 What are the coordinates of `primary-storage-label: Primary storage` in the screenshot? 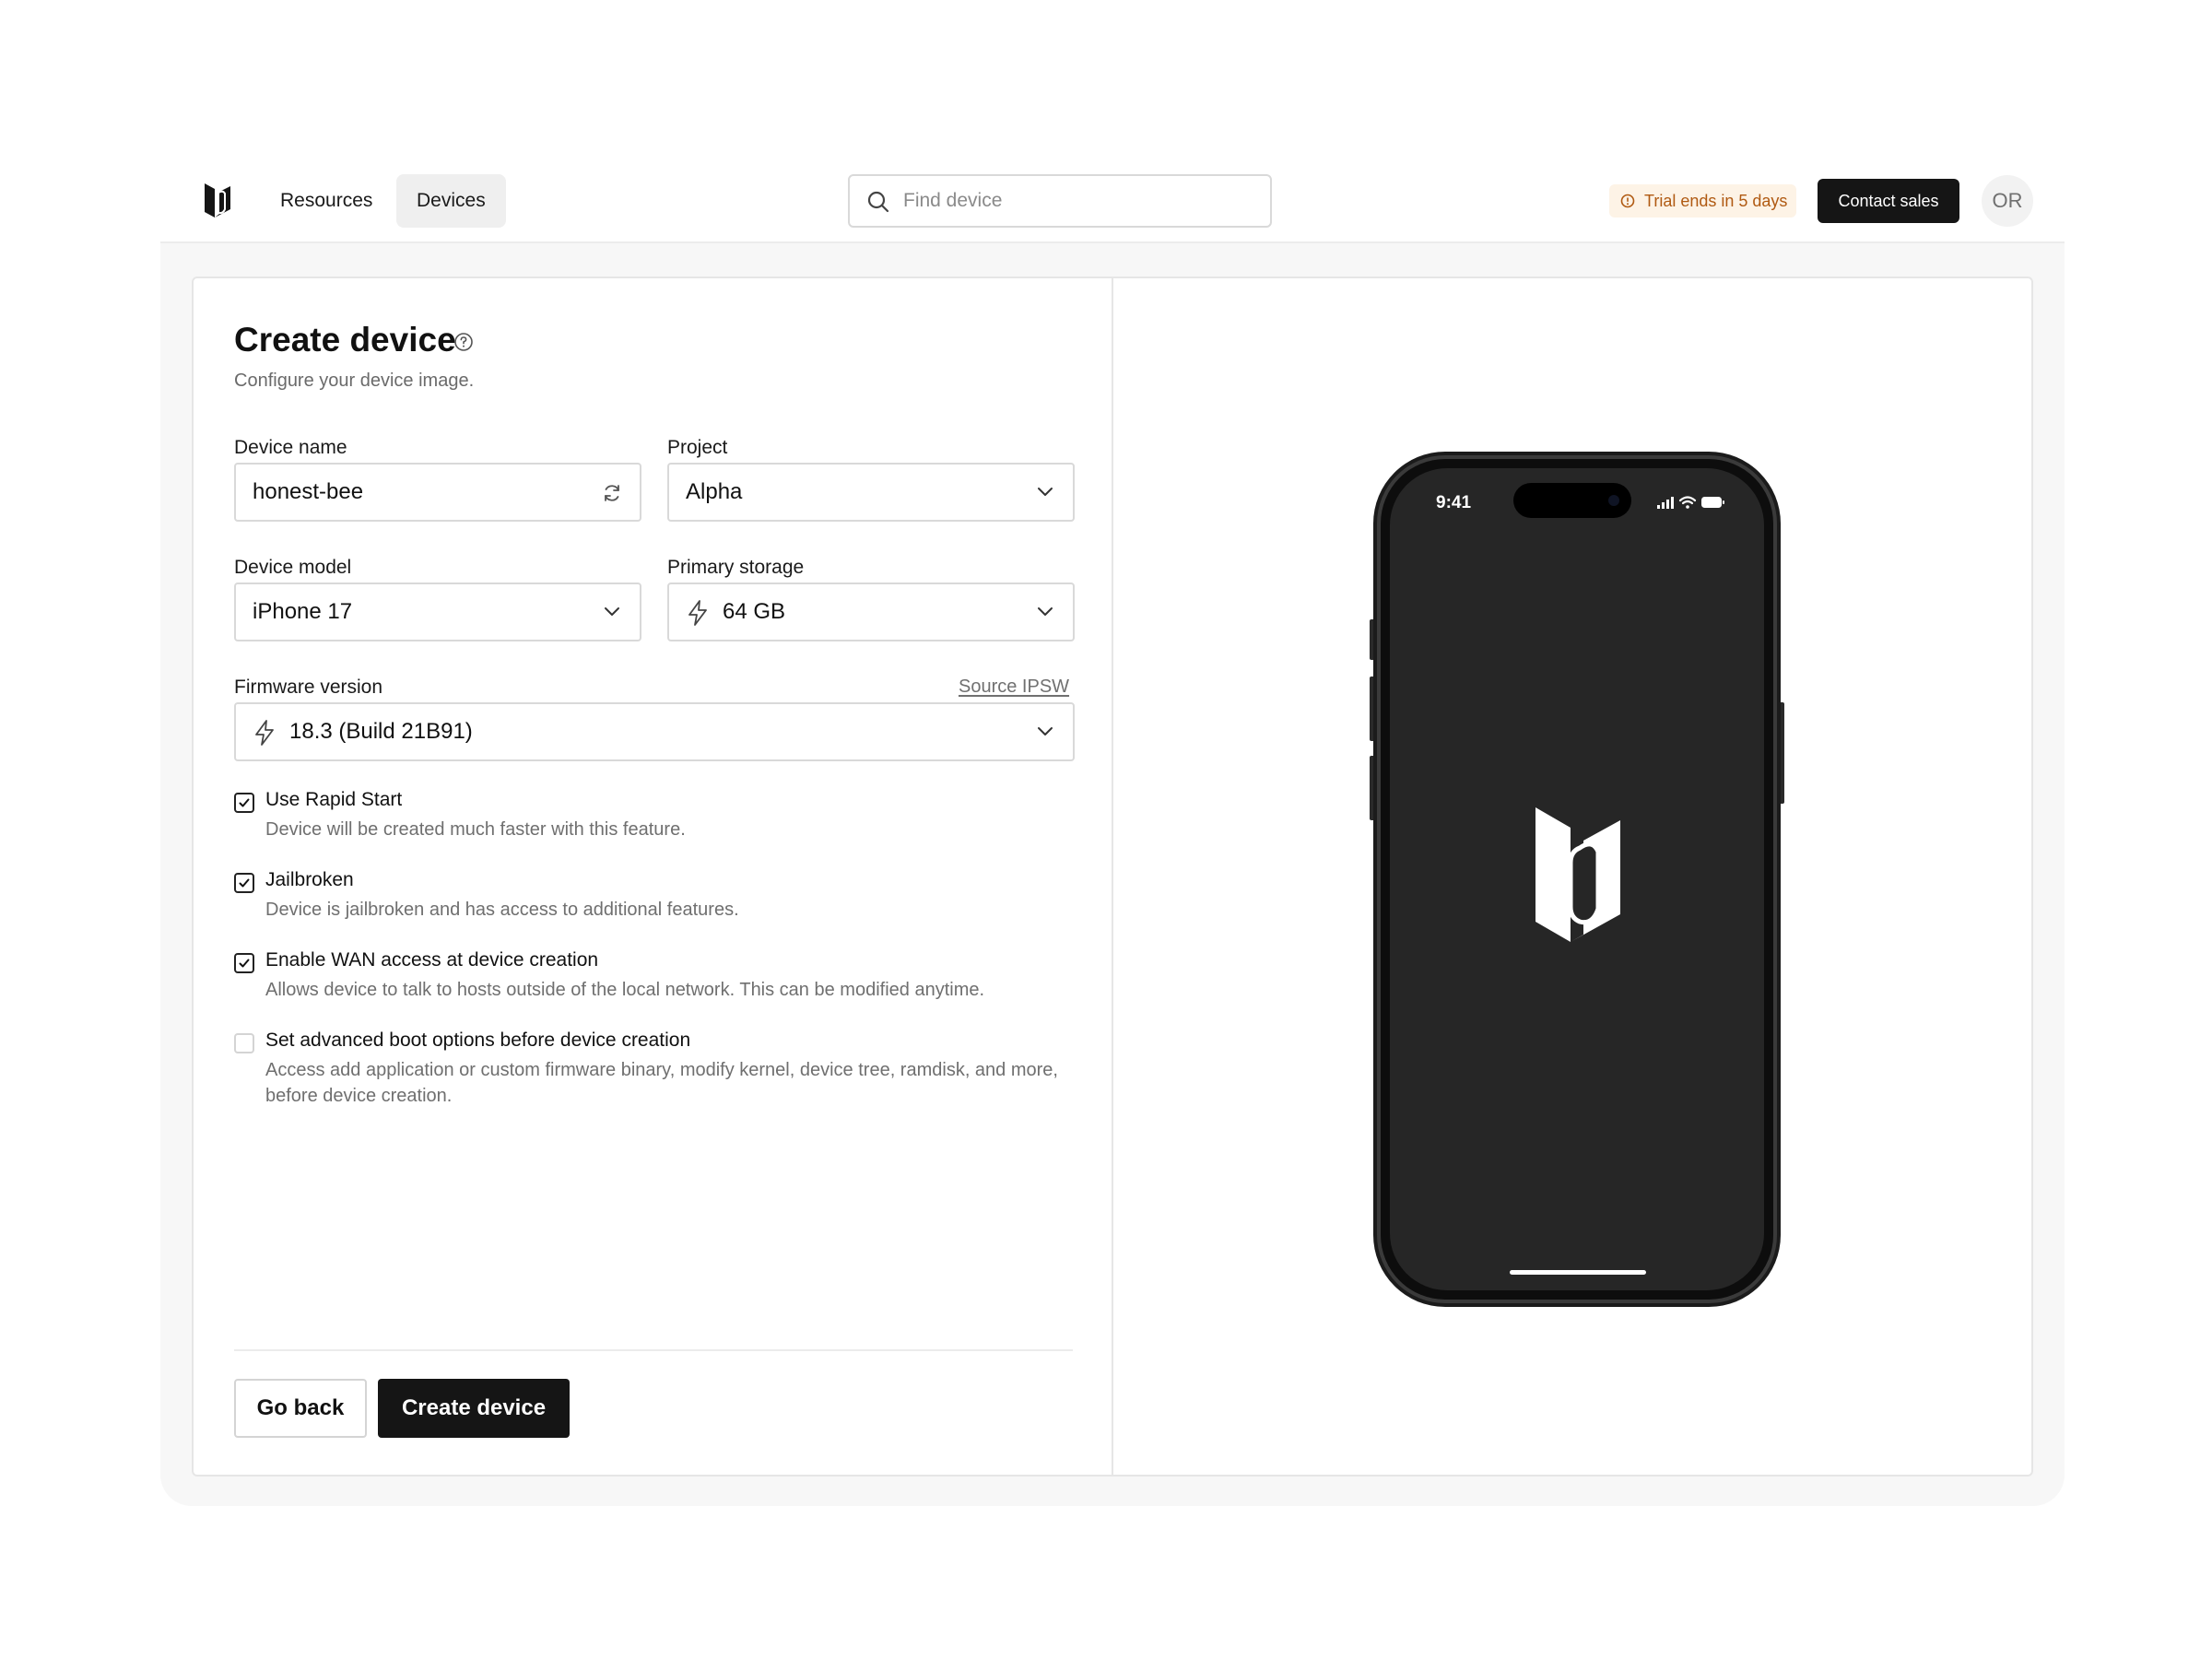 It's located at (736, 567).